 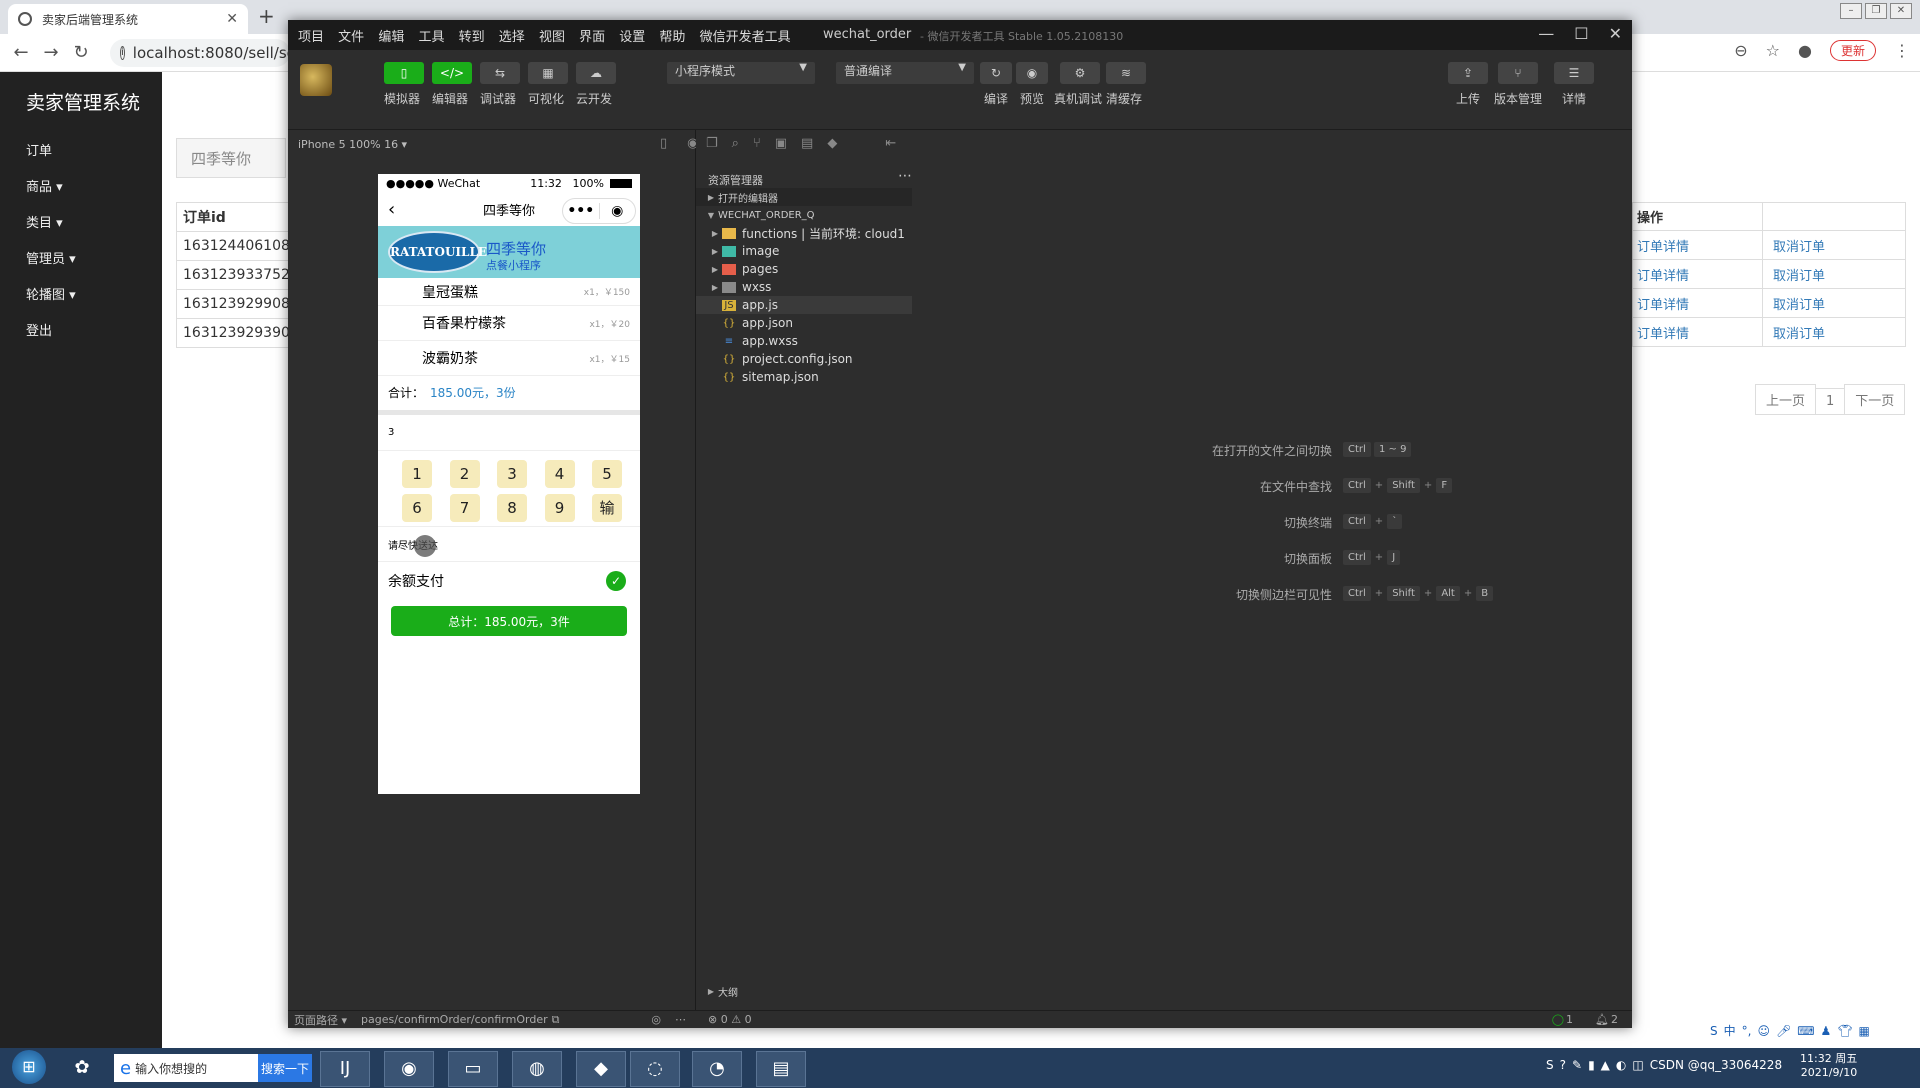 I want to click on menu-item-select: 选择, so click(x=512, y=37).